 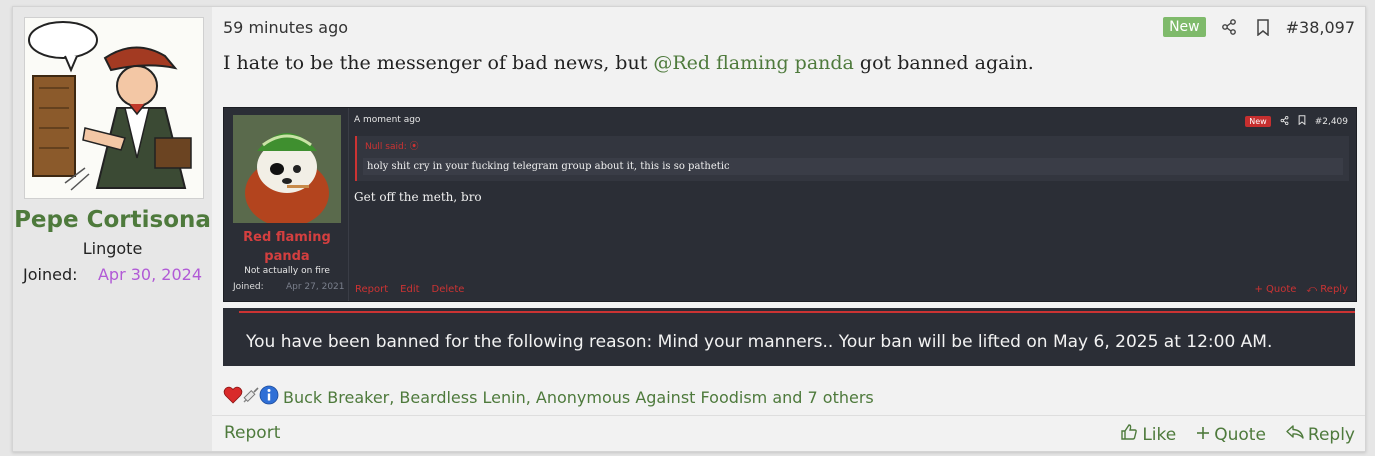 I want to click on heart-icon, so click(x=233, y=397).